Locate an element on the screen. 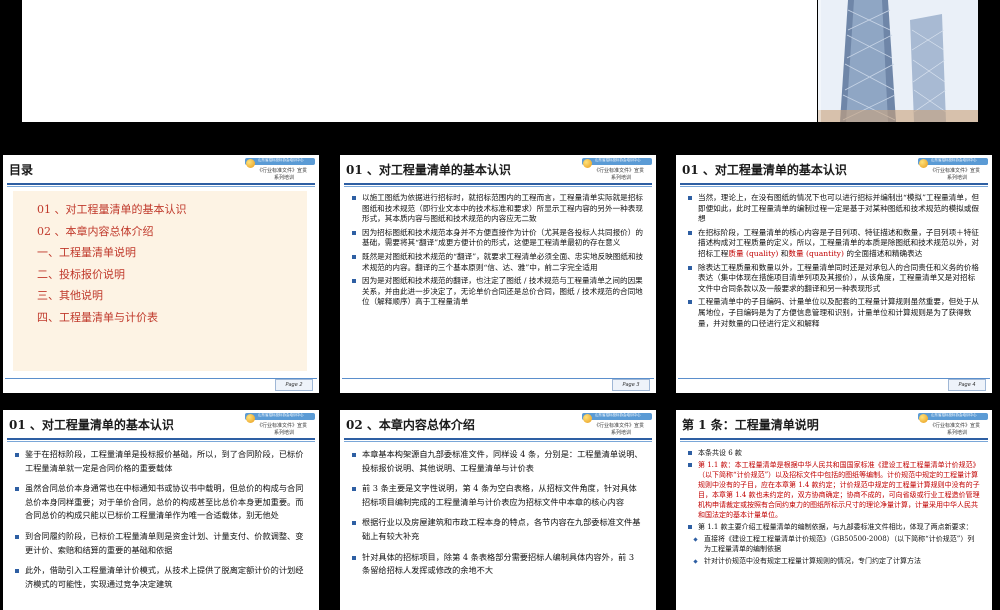 The width and height of the screenshot is (1000, 610). slide-title: 目录 is located at coordinates (21, 170).